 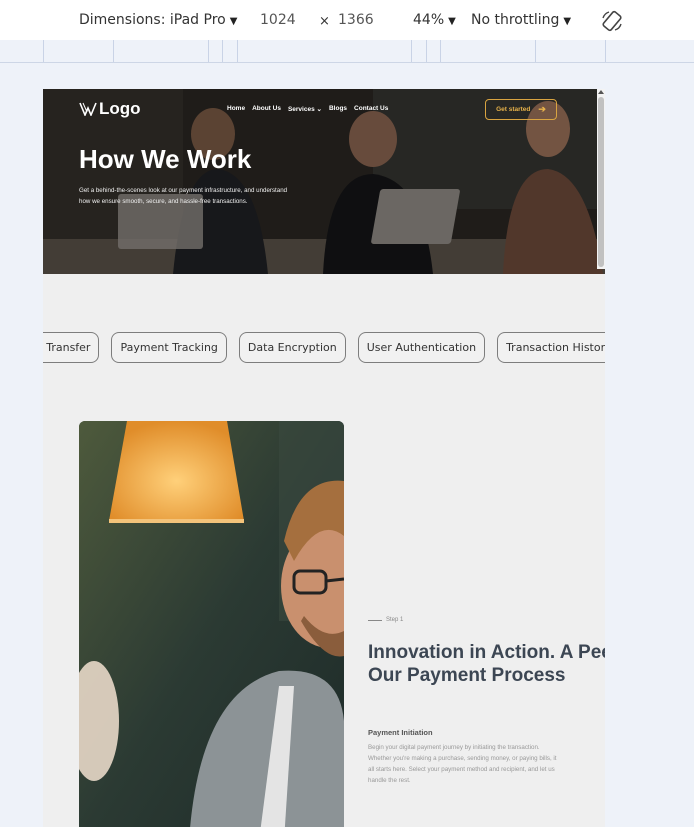 What do you see at coordinates (120, 108) in the screenshot?
I see `logo-text: Logo` at bounding box center [120, 108].